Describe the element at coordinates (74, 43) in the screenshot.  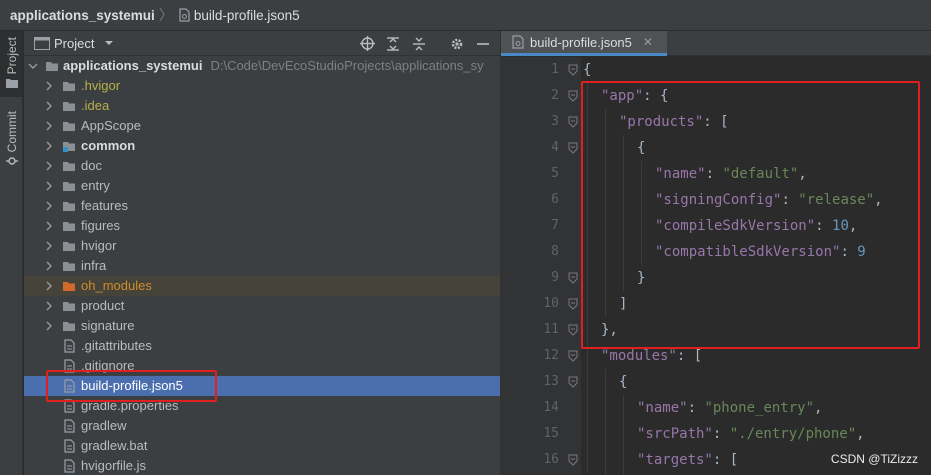
I see `project-panel-title: Project` at that location.